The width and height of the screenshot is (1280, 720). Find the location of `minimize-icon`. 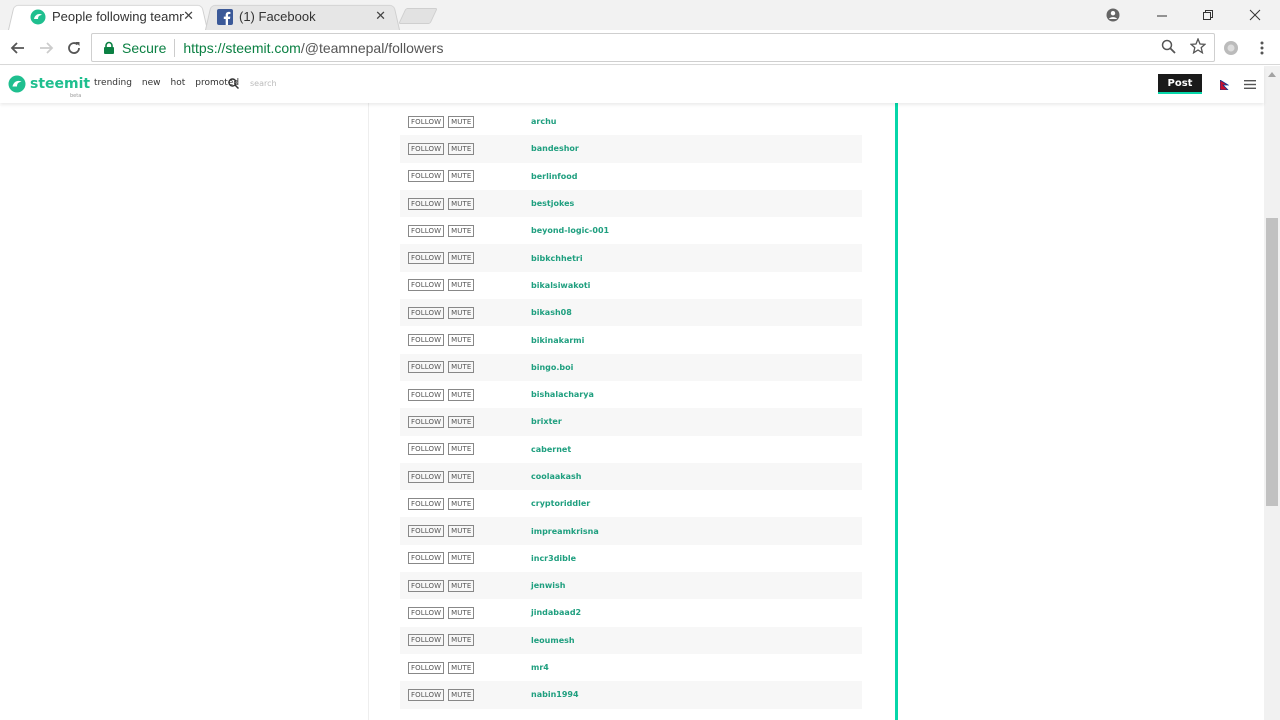

minimize-icon is located at coordinates (1162, 15).